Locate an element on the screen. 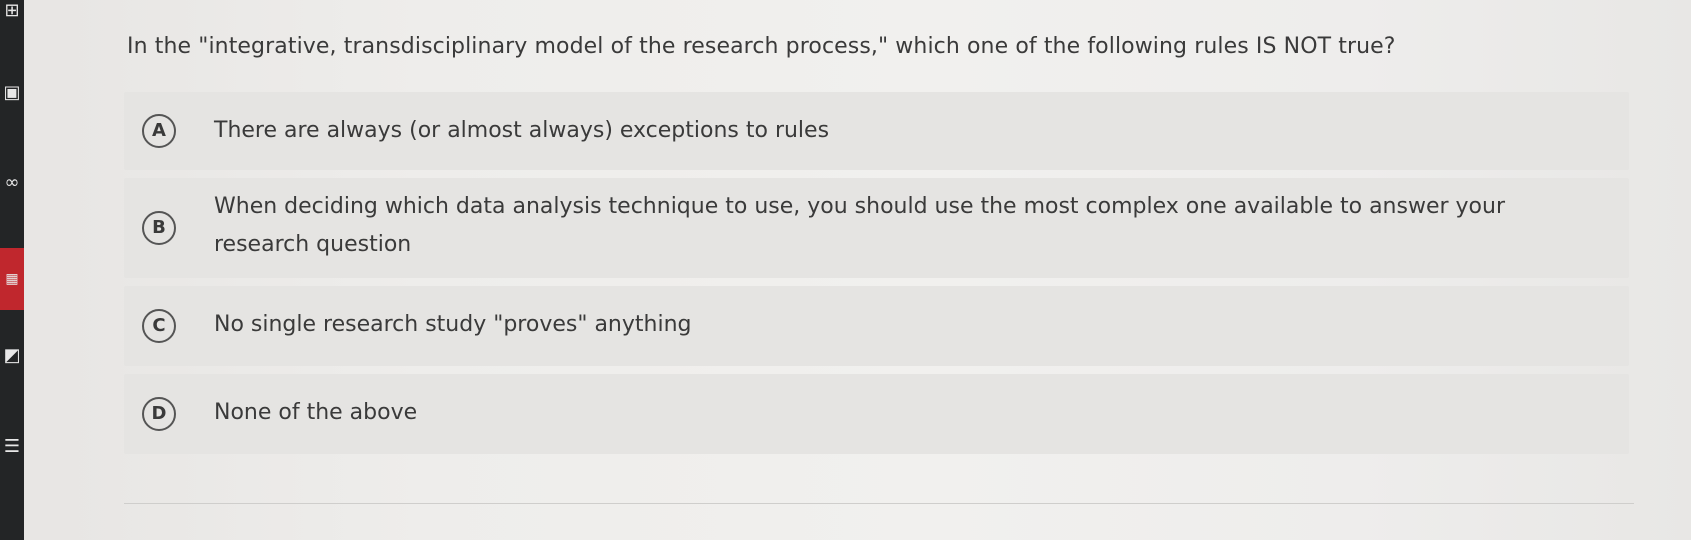  grid-icon: ▦ is located at coordinates (12, 279).